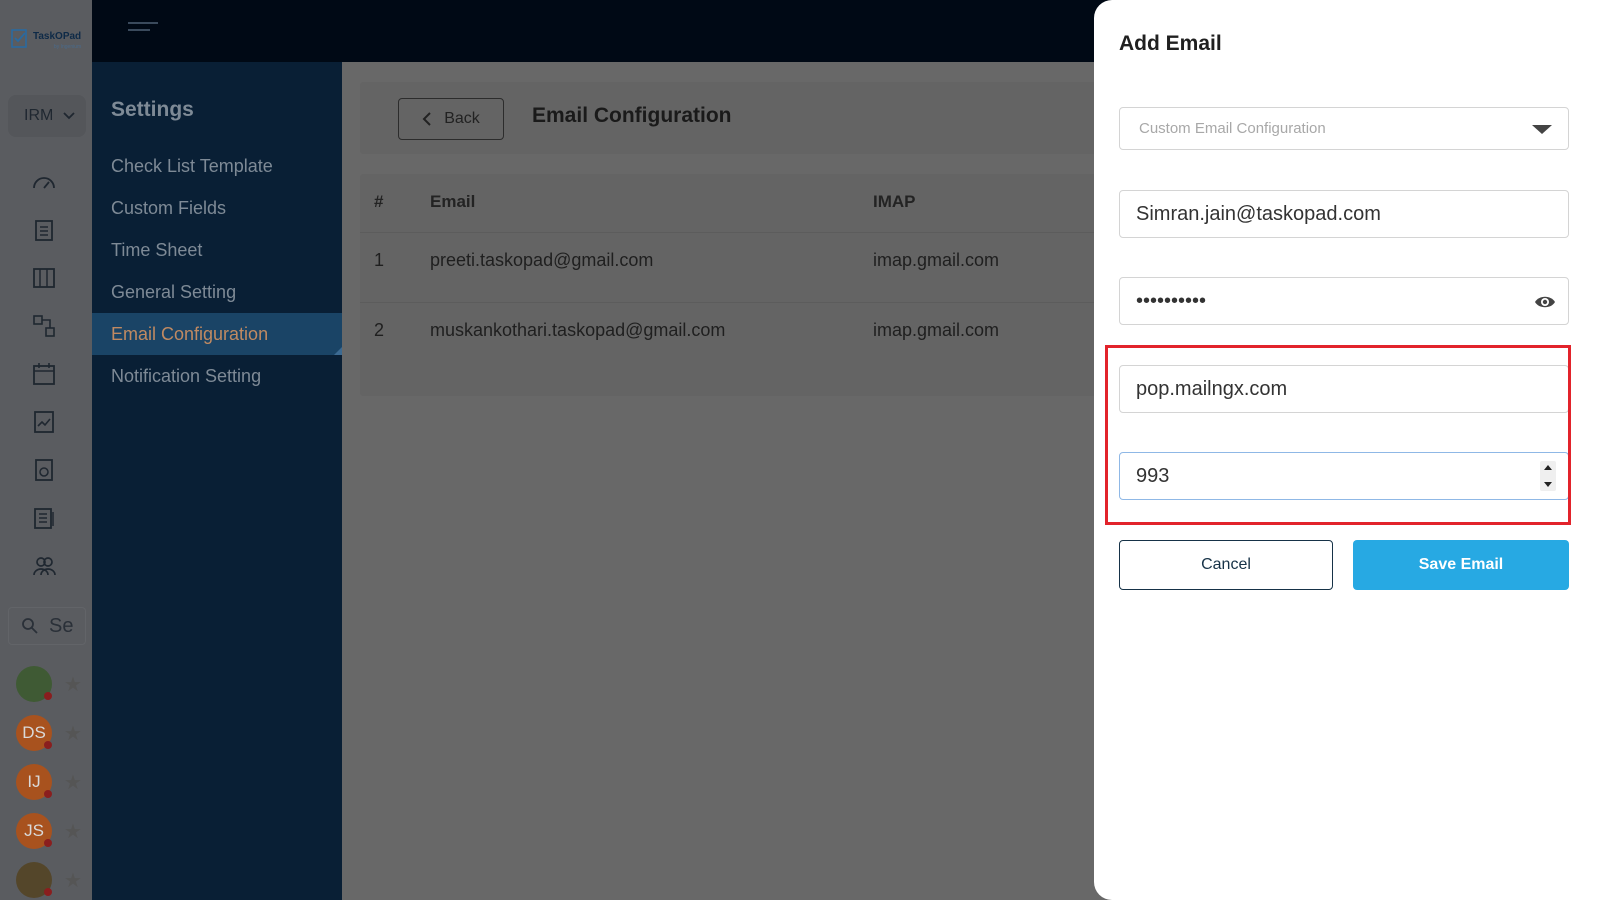 The image size is (1600, 900). What do you see at coordinates (44, 518) in the screenshot?
I see `notes-icon` at bounding box center [44, 518].